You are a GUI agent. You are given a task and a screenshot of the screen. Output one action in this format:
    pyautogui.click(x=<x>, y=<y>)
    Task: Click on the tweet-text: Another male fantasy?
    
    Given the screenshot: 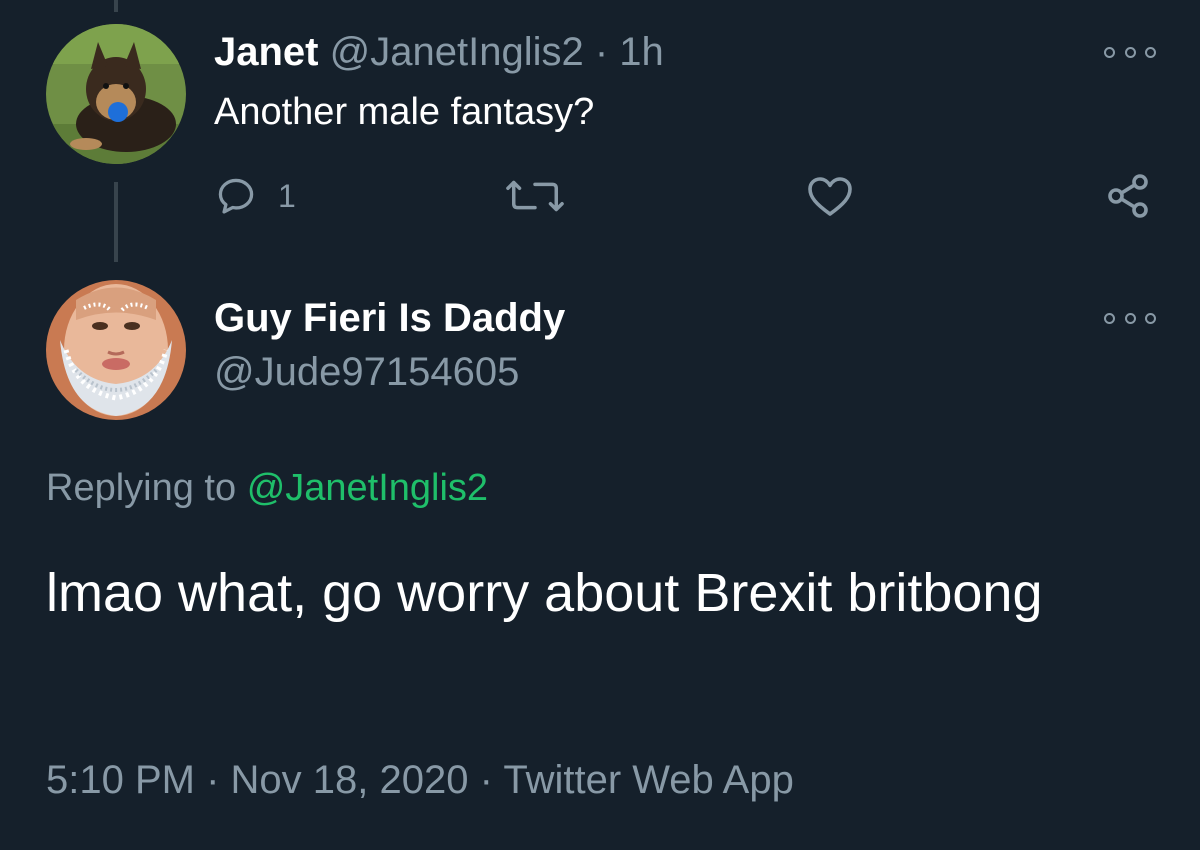 What is the action you would take?
    pyautogui.click(x=404, y=112)
    